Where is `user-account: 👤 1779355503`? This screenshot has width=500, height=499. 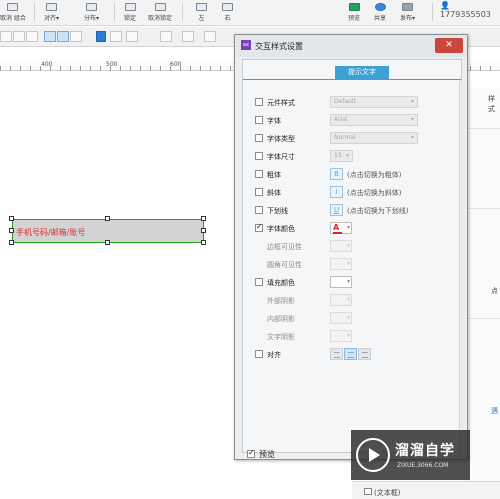 user-account: 👤 1779355503 is located at coordinates (470, 10).